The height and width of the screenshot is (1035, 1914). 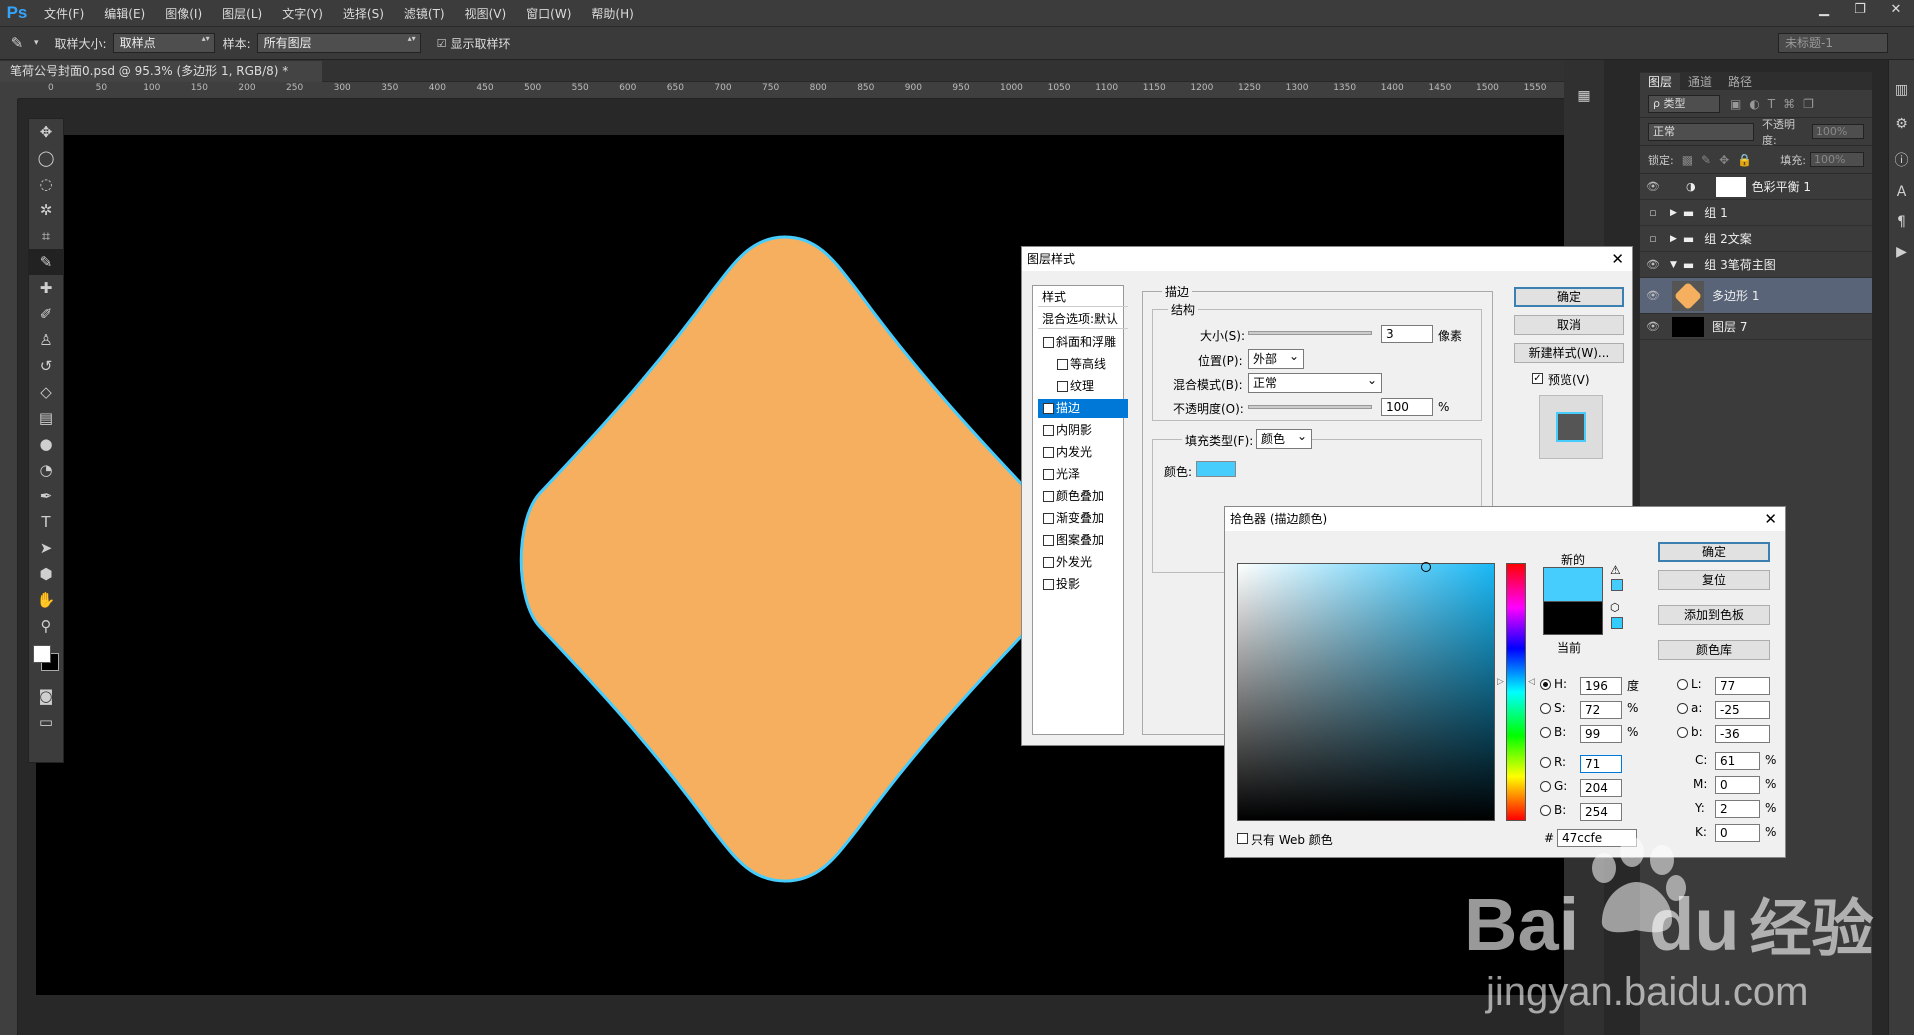 I want to click on style-item-drop-shadow: 投影, so click(x=1083, y=584).